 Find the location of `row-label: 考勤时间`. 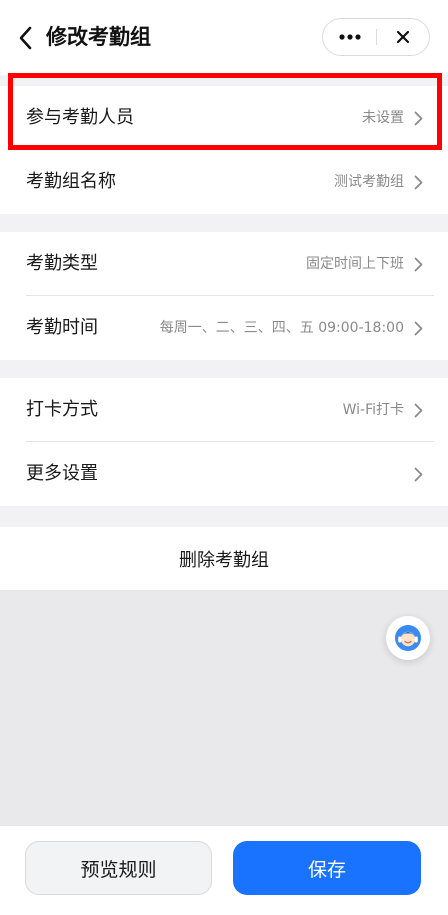

row-label: 考勤时间 is located at coordinates (62, 327).